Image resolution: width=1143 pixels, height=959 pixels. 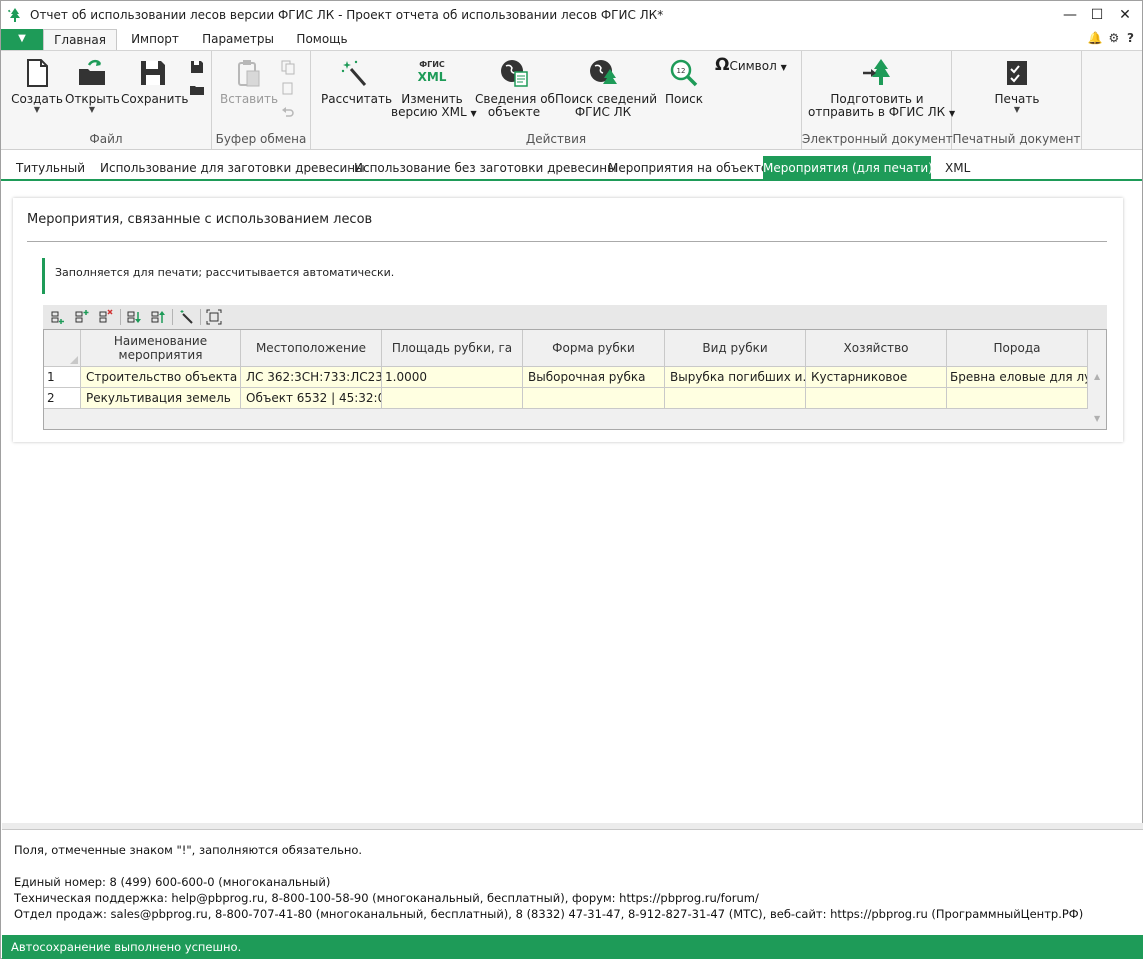 What do you see at coordinates (214, 317) in the screenshot?
I see `fit-columns-icon` at bounding box center [214, 317].